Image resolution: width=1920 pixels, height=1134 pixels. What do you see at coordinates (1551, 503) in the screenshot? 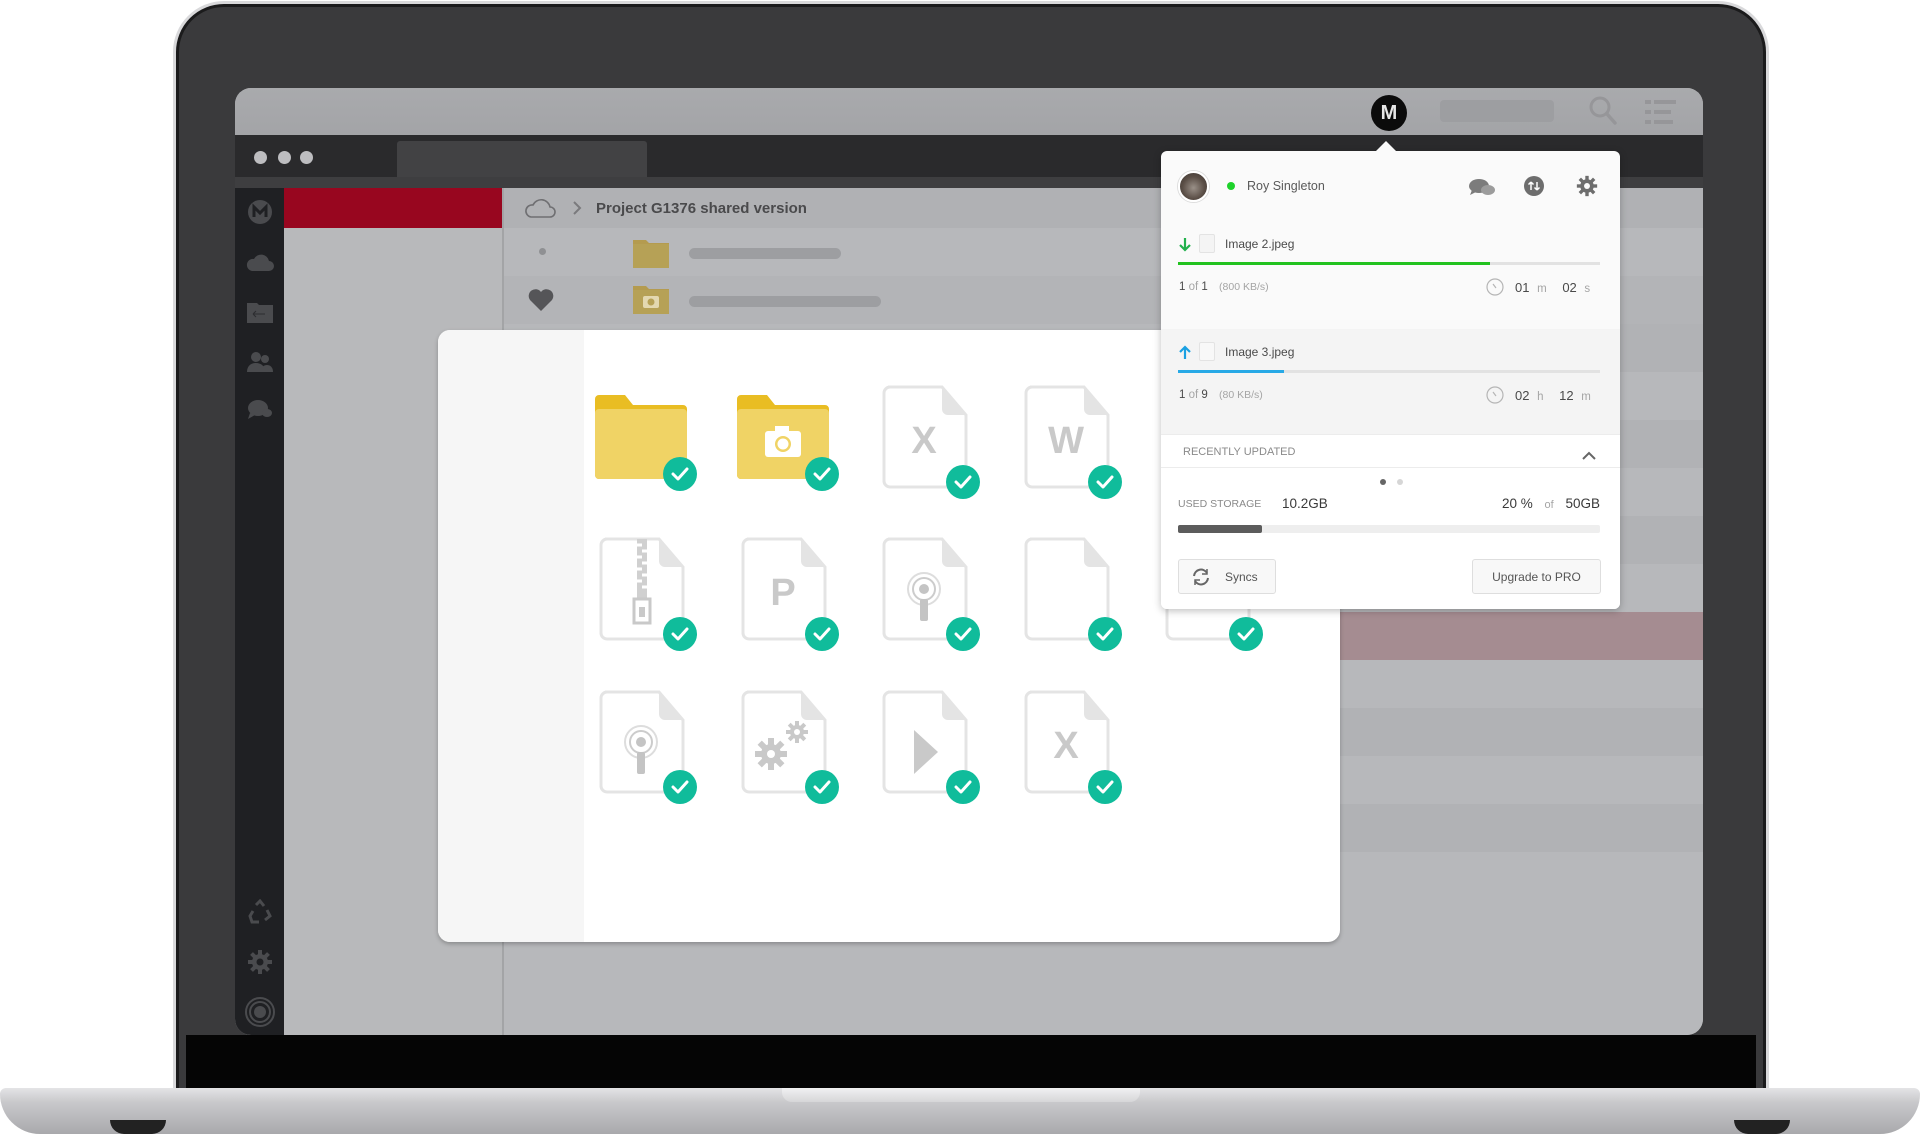
I see `storage-quota: 20 % of 50GB` at bounding box center [1551, 503].